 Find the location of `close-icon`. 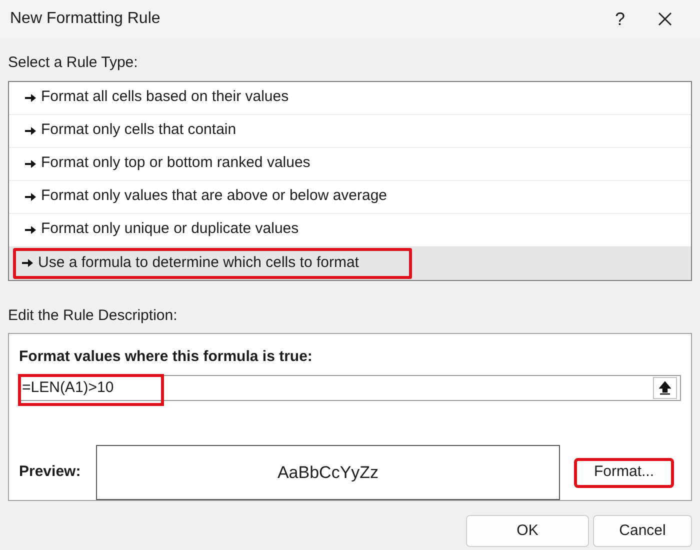

close-icon is located at coordinates (665, 19).